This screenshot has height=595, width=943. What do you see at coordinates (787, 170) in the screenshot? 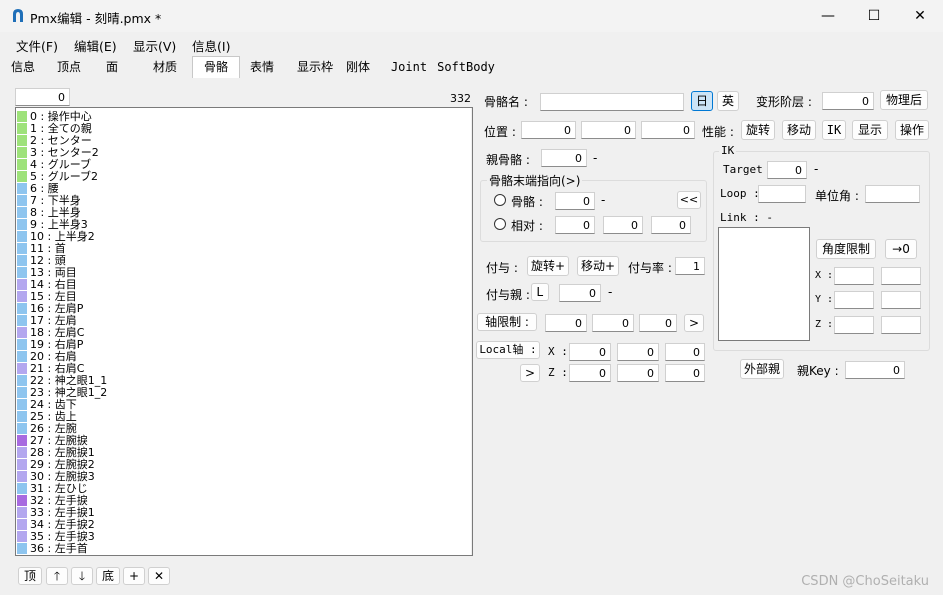
I see `ik-target-field: 0` at bounding box center [787, 170].